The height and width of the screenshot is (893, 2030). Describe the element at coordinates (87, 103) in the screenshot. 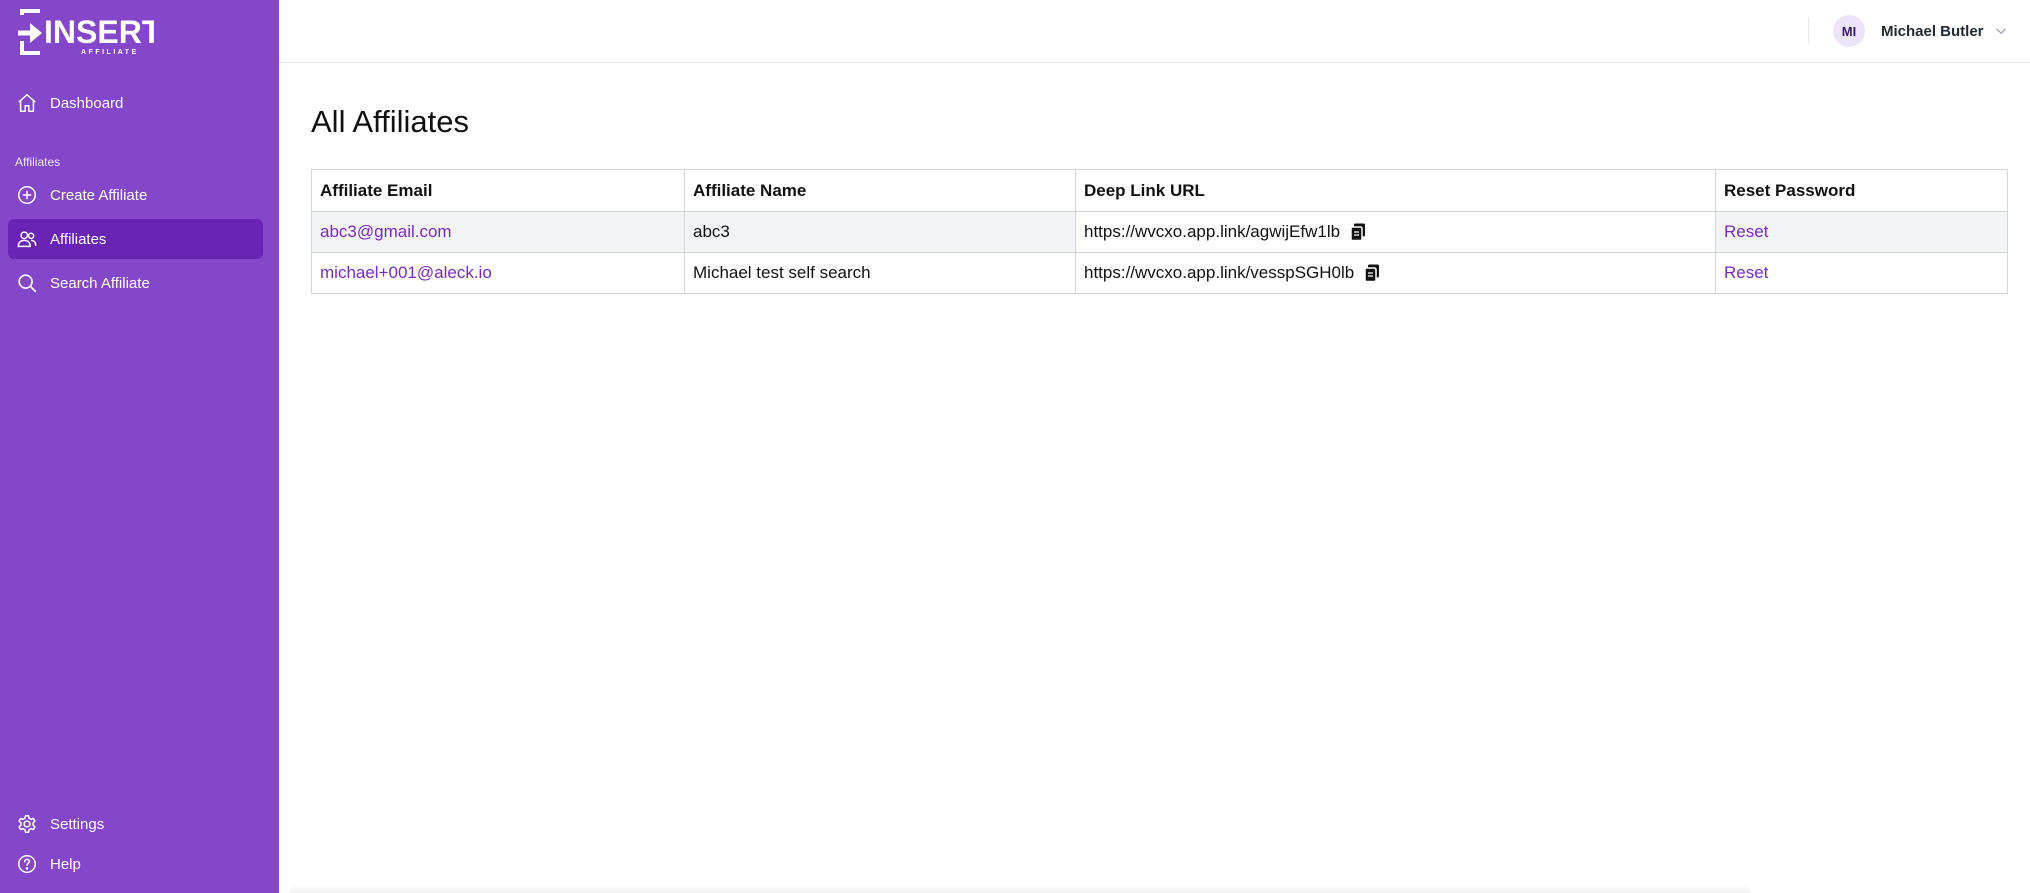

I see `sidebar-item-label: Dashboard` at that location.